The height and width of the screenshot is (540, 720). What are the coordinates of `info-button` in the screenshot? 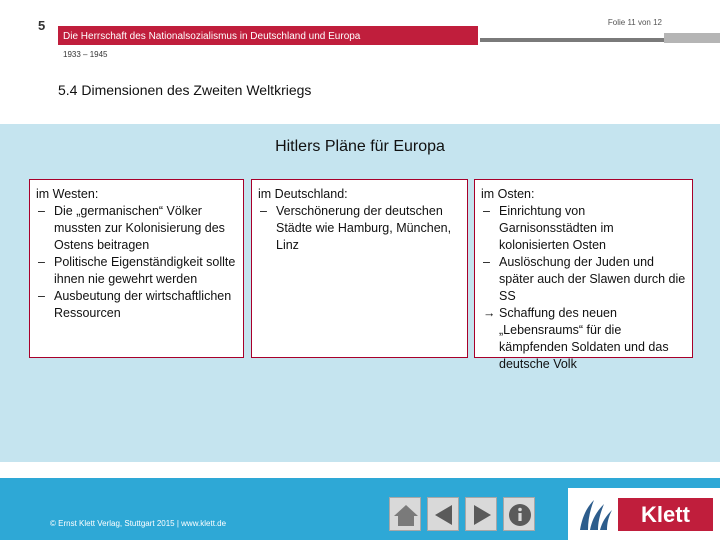 It's located at (519, 514).